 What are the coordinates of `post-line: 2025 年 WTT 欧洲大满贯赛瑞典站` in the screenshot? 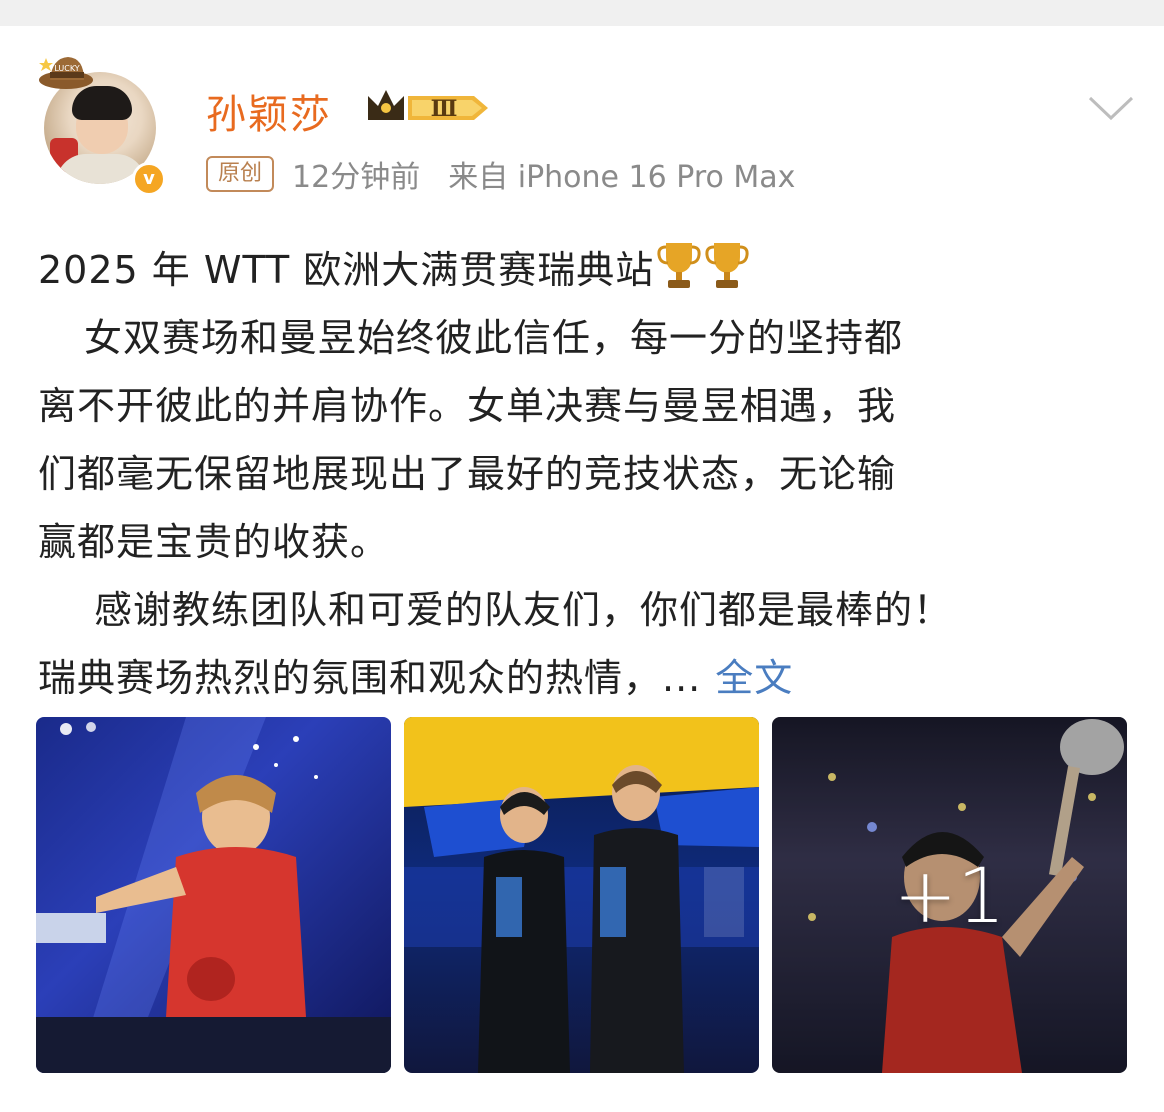 It's located at (588, 270).